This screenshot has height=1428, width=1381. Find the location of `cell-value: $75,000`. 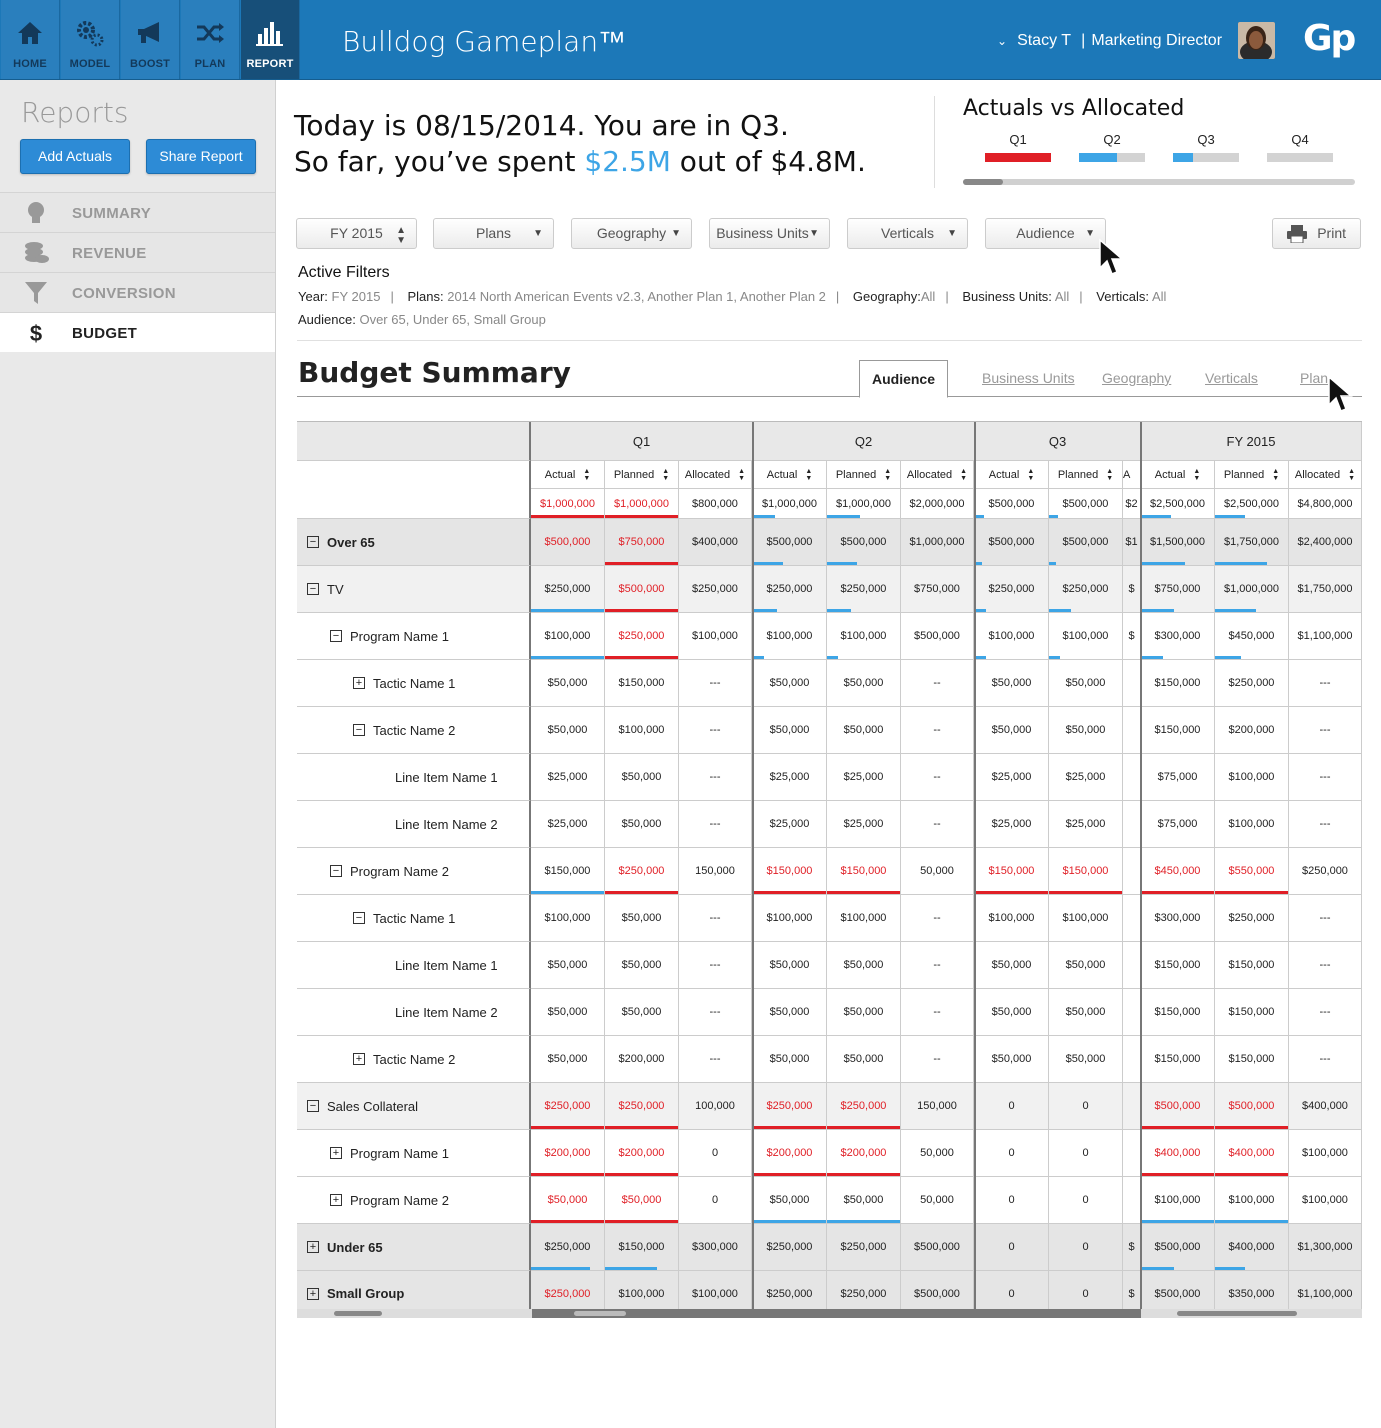

cell-value: $75,000 is located at coordinates (1177, 824).